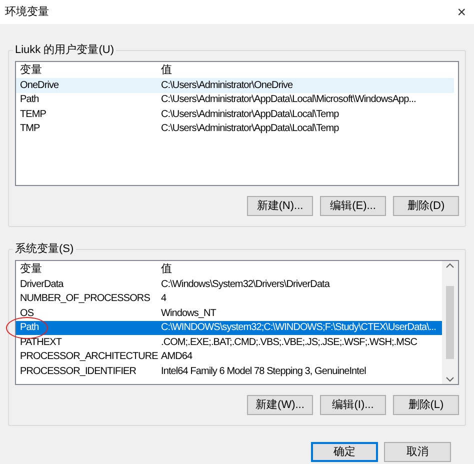 The height and width of the screenshot is (464, 474). What do you see at coordinates (188, 313) in the screenshot?
I see `variable-value: Windows_NT` at bounding box center [188, 313].